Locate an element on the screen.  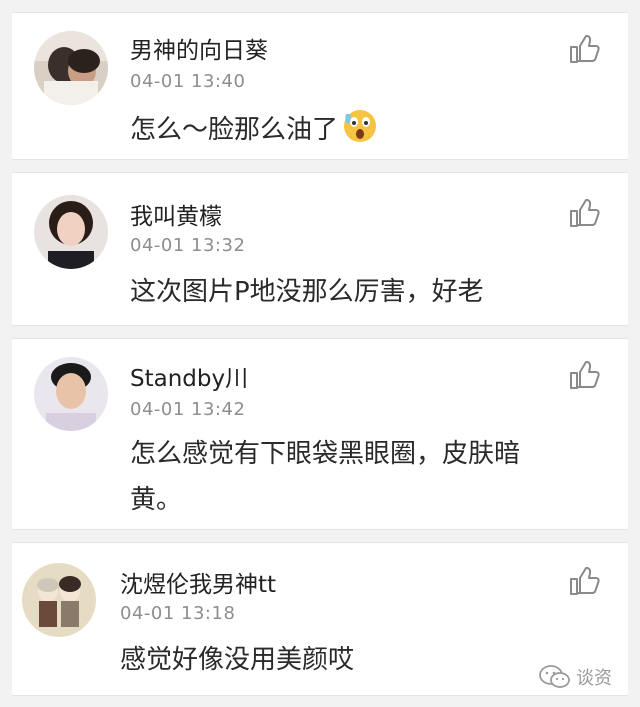
wechat-icon is located at coordinates (554, 676).